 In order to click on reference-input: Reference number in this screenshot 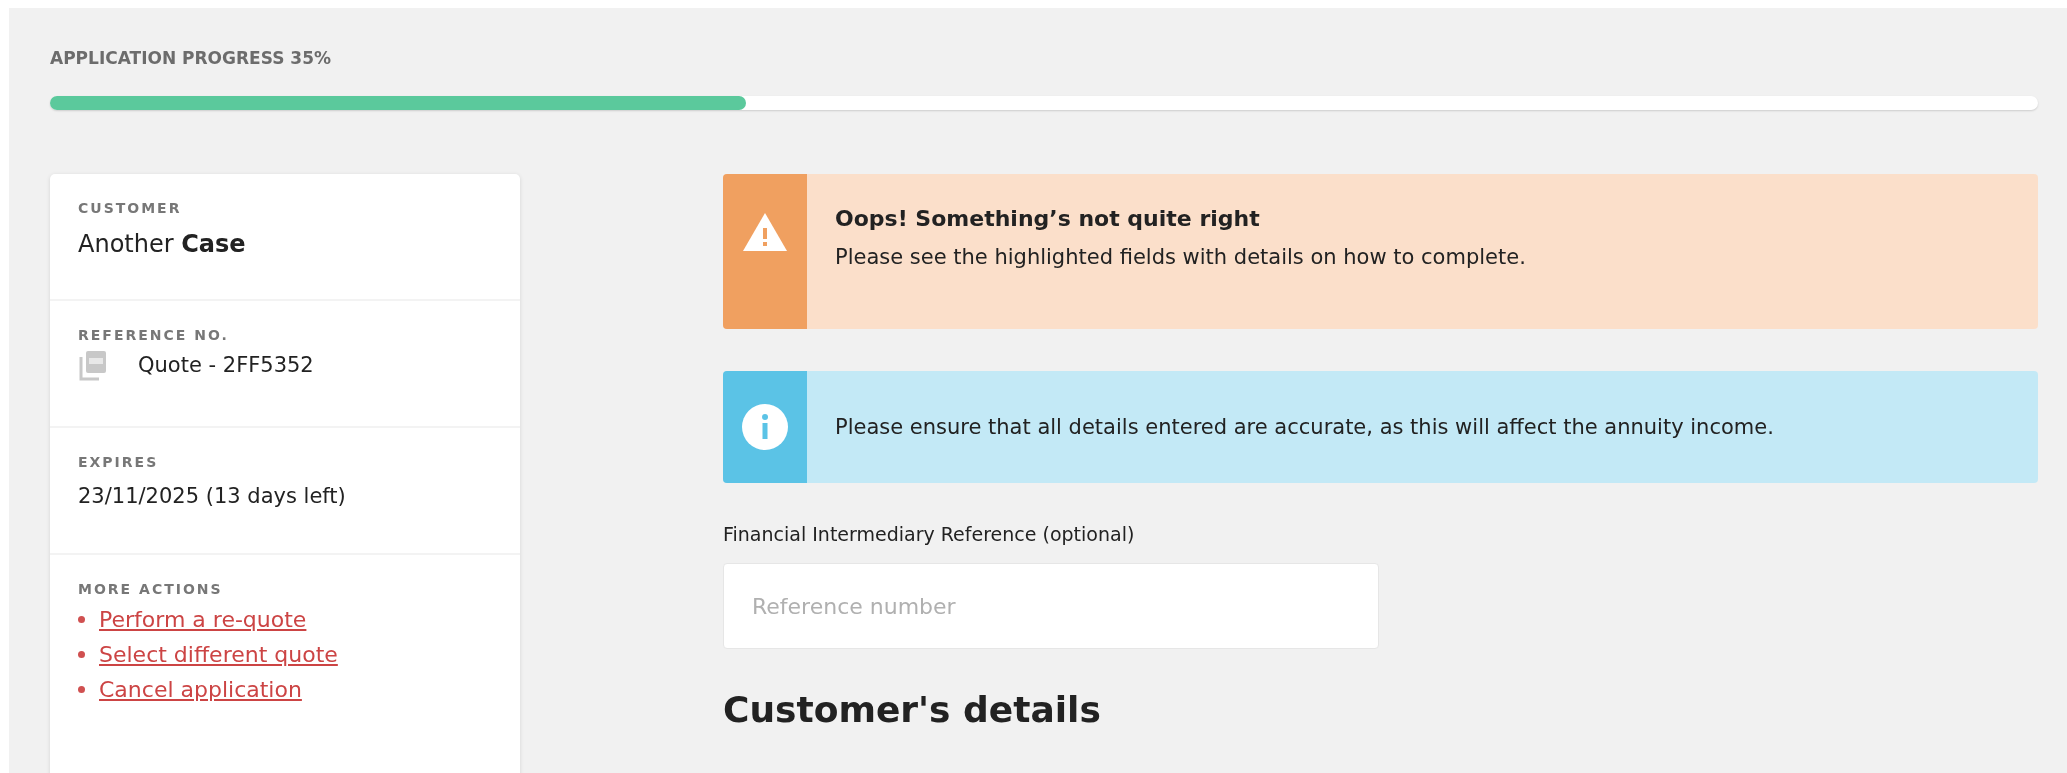, I will do `click(1051, 606)`.